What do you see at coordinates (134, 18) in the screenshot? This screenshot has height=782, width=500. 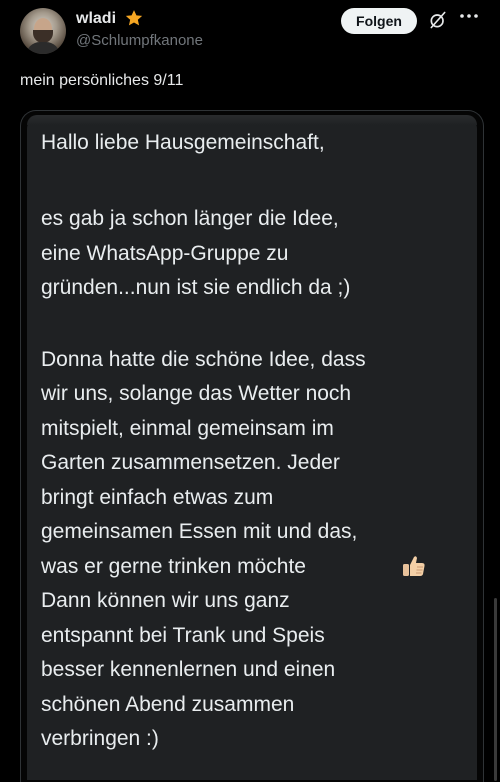 I see `star-icon` at bounding box center [134, 18].